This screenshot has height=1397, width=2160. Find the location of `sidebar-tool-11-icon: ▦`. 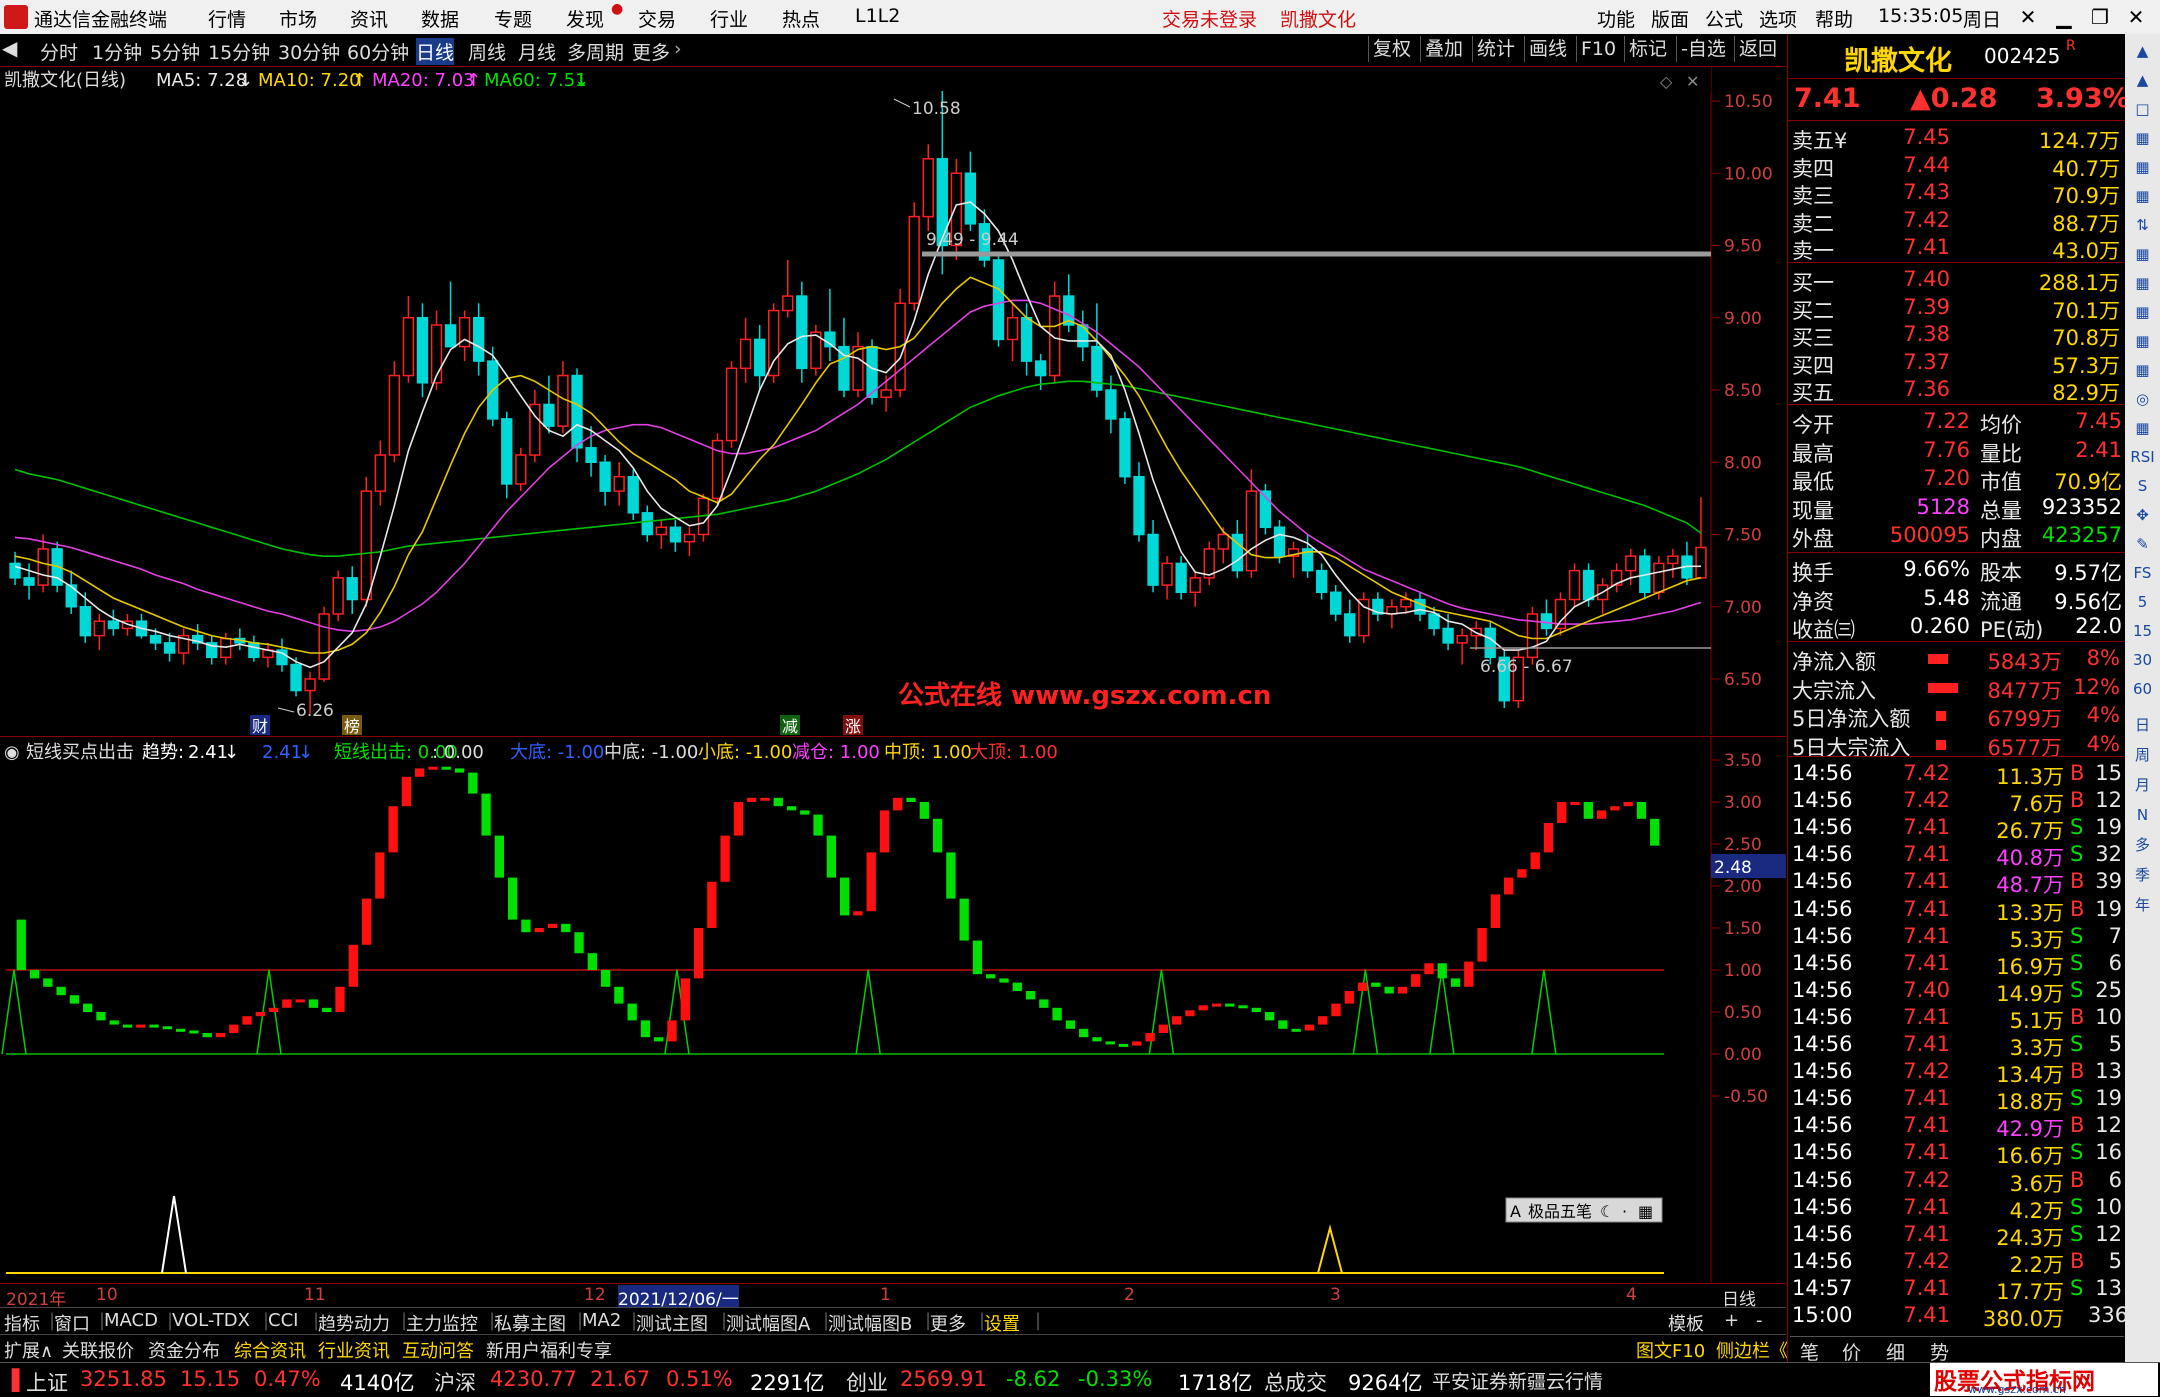

sidebar-tool-11-icon: ▦ is located at coordinates (2142, 370).